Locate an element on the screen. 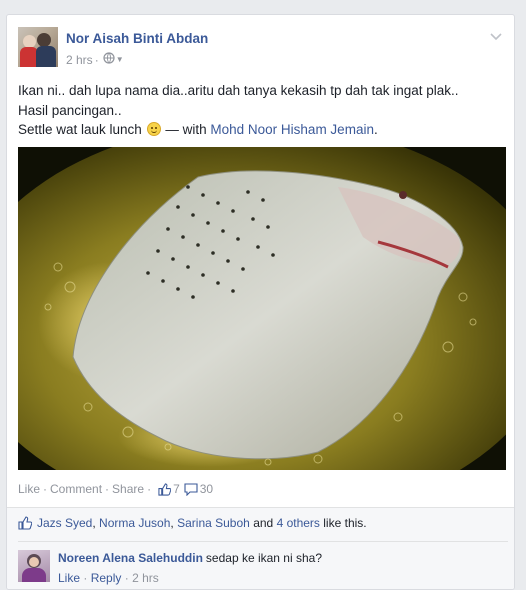 This screenshot has width=526, height=590. with-label: — with is located at coordinates (186, 129).